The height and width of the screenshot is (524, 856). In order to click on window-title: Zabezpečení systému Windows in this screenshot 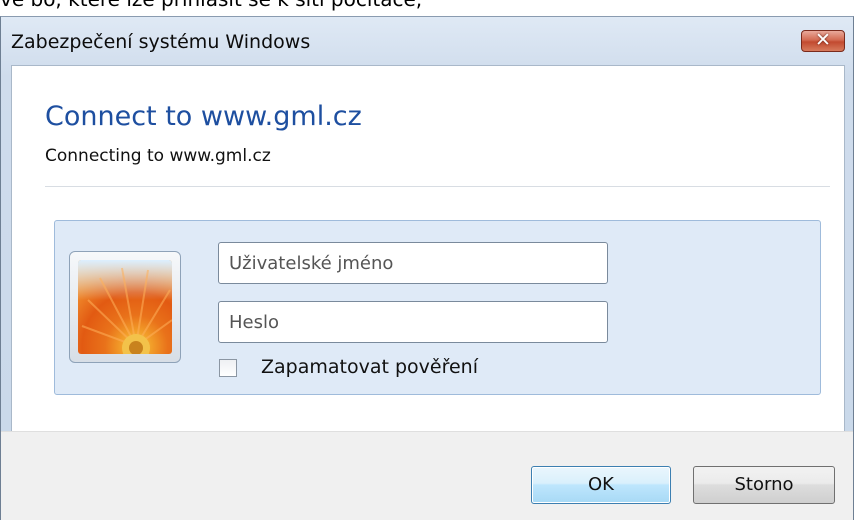, I will do `click(161, 42)`.